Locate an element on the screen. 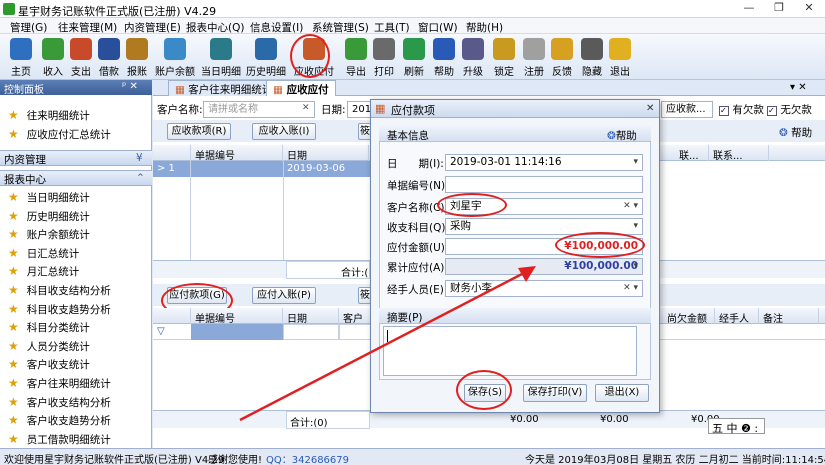  status-thanks: 感谢您使用! is located at coordinates (235, 460).